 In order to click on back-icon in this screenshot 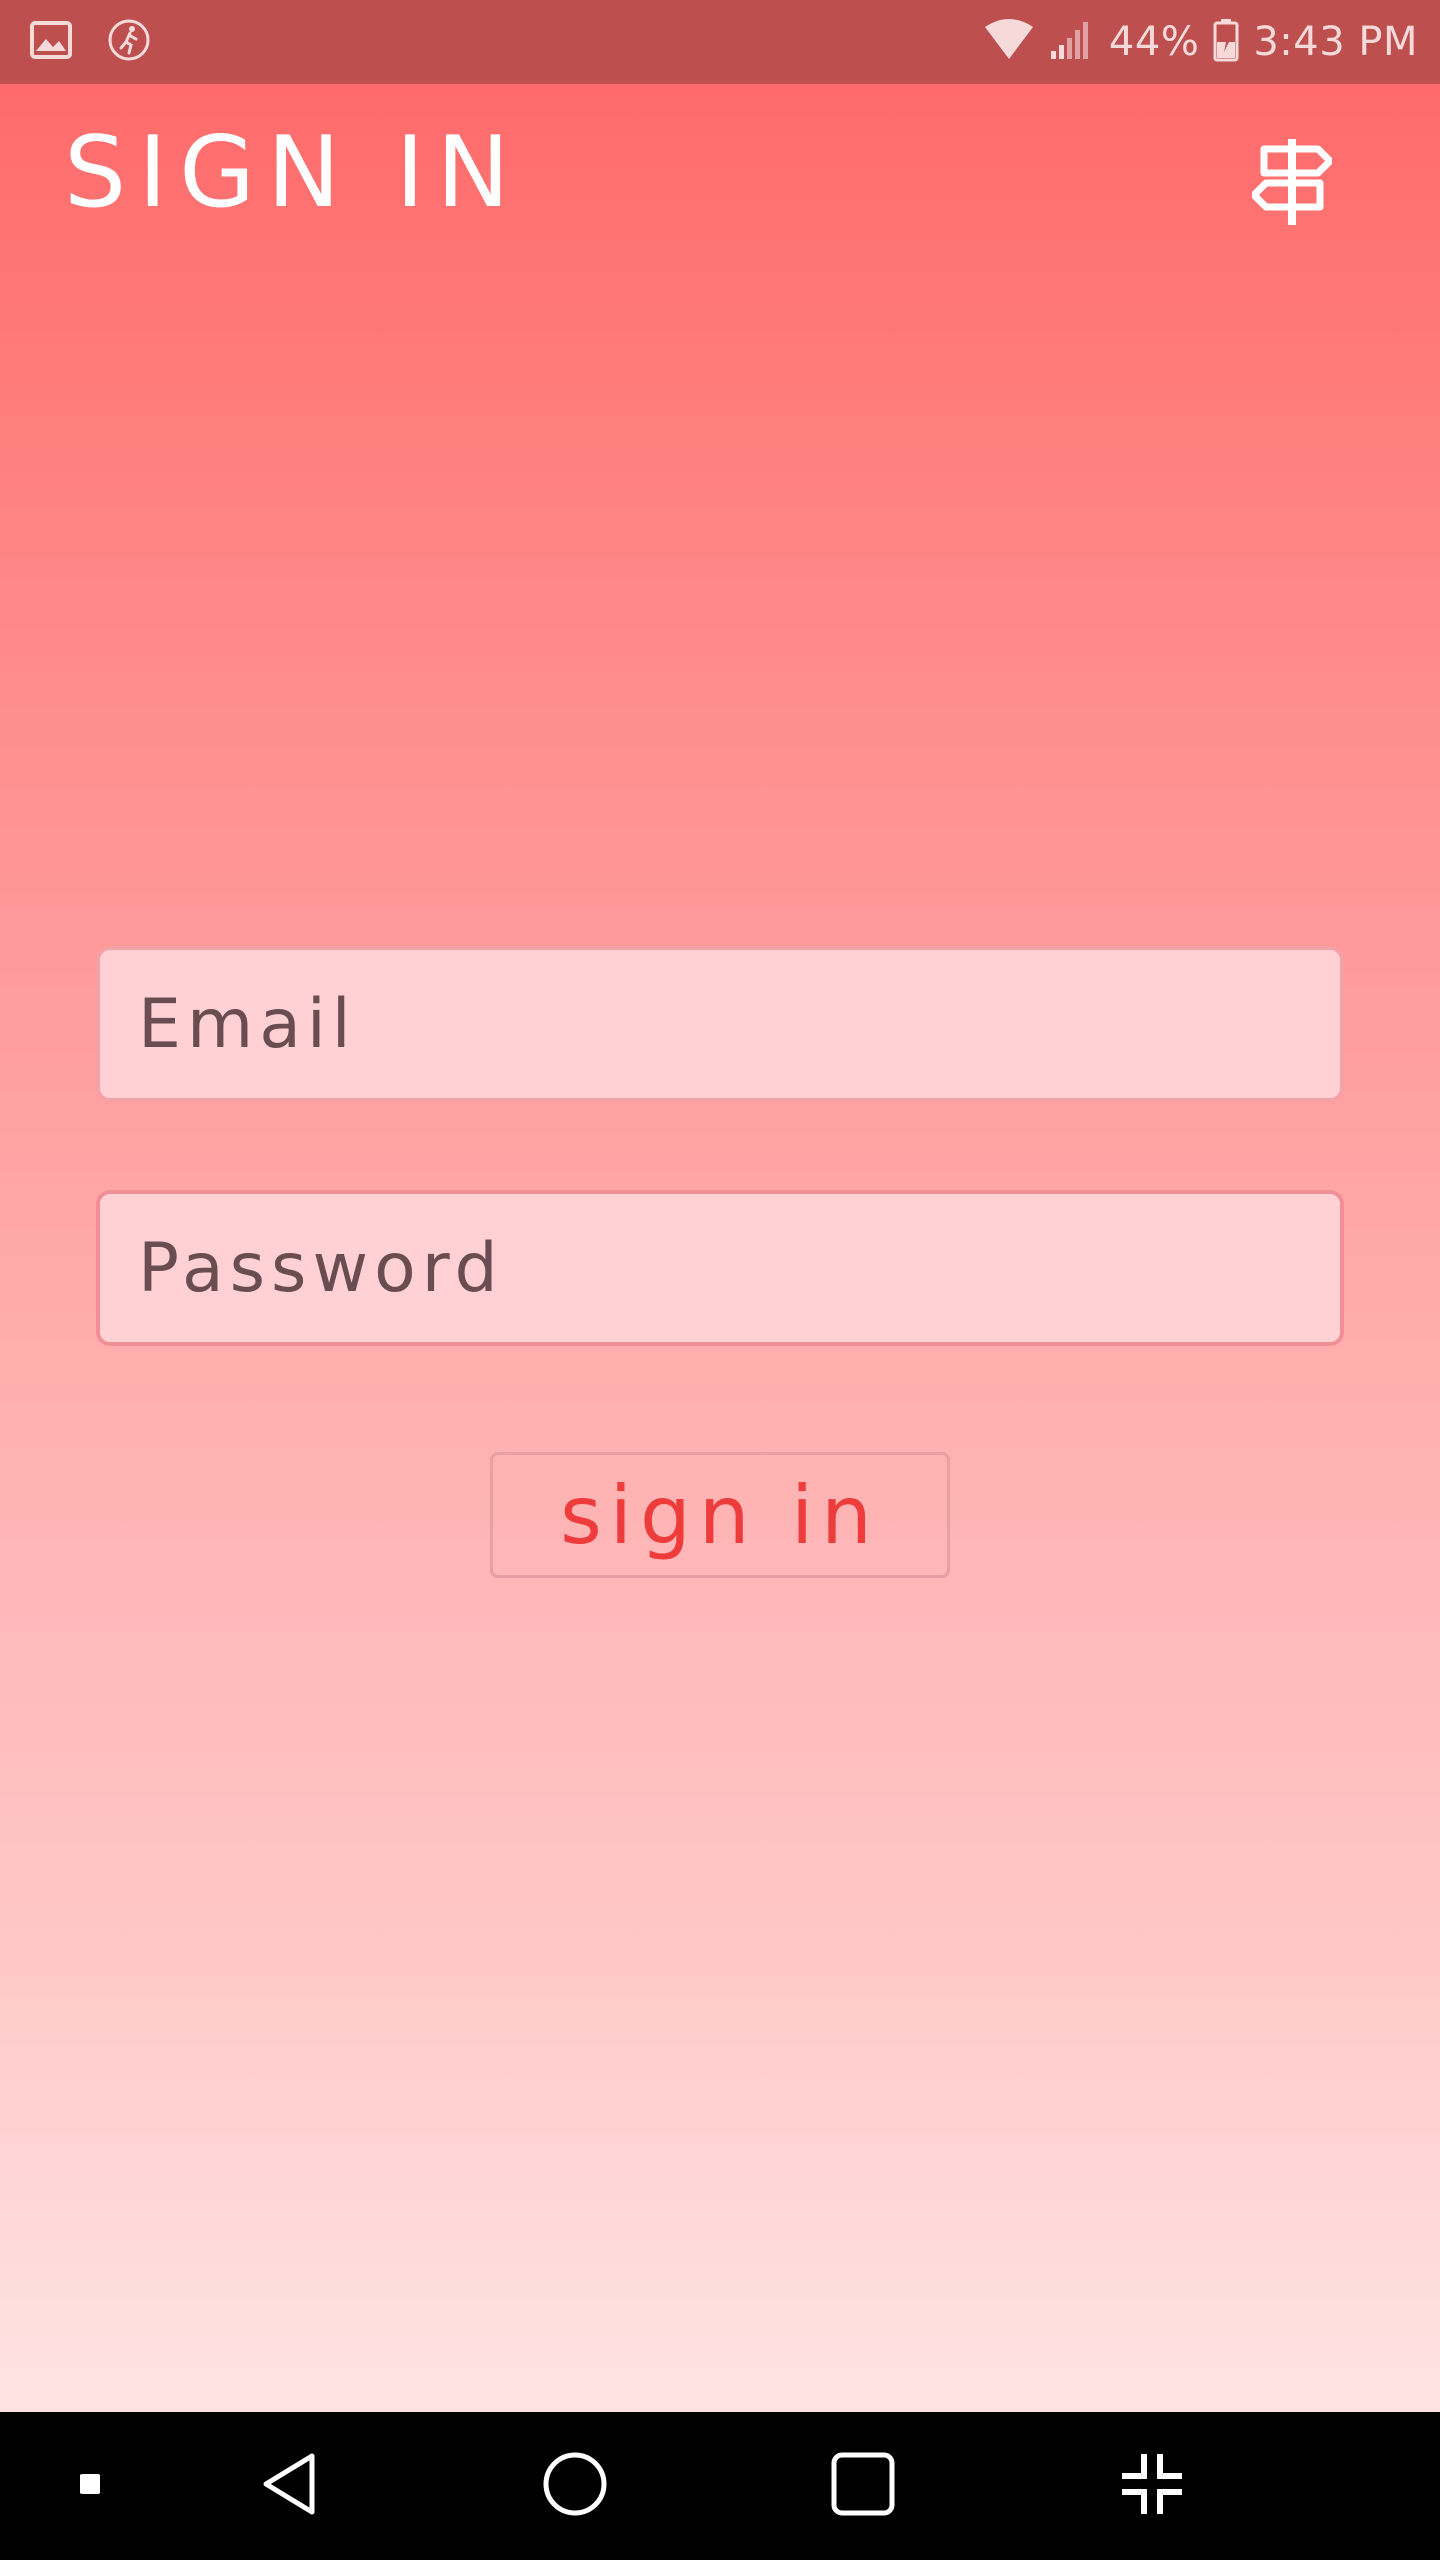, I will do `click(290, 2486)`.